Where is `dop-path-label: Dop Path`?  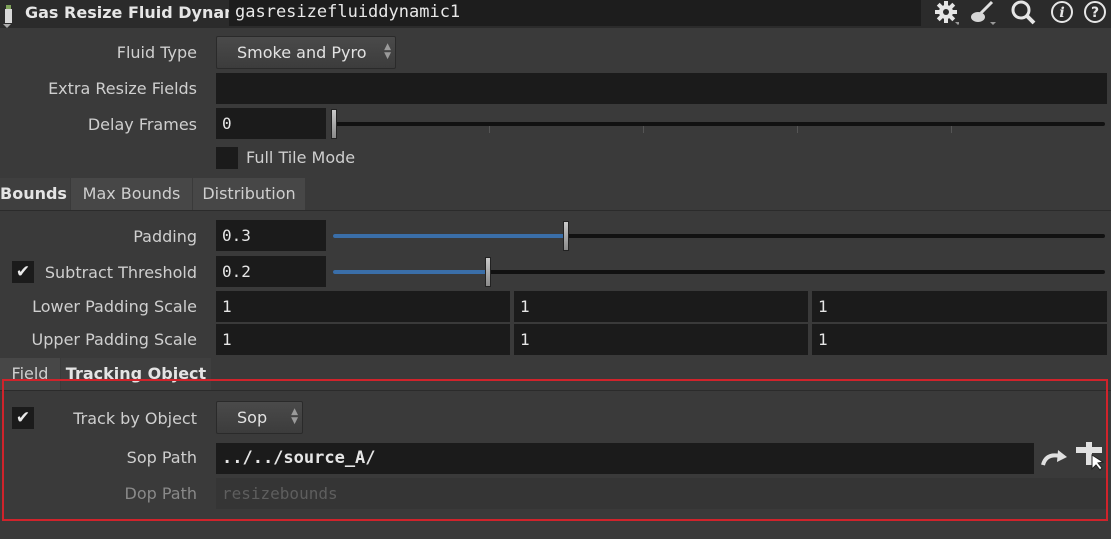
dop-path-label: Dop Path is located at coordinates (161, 493).